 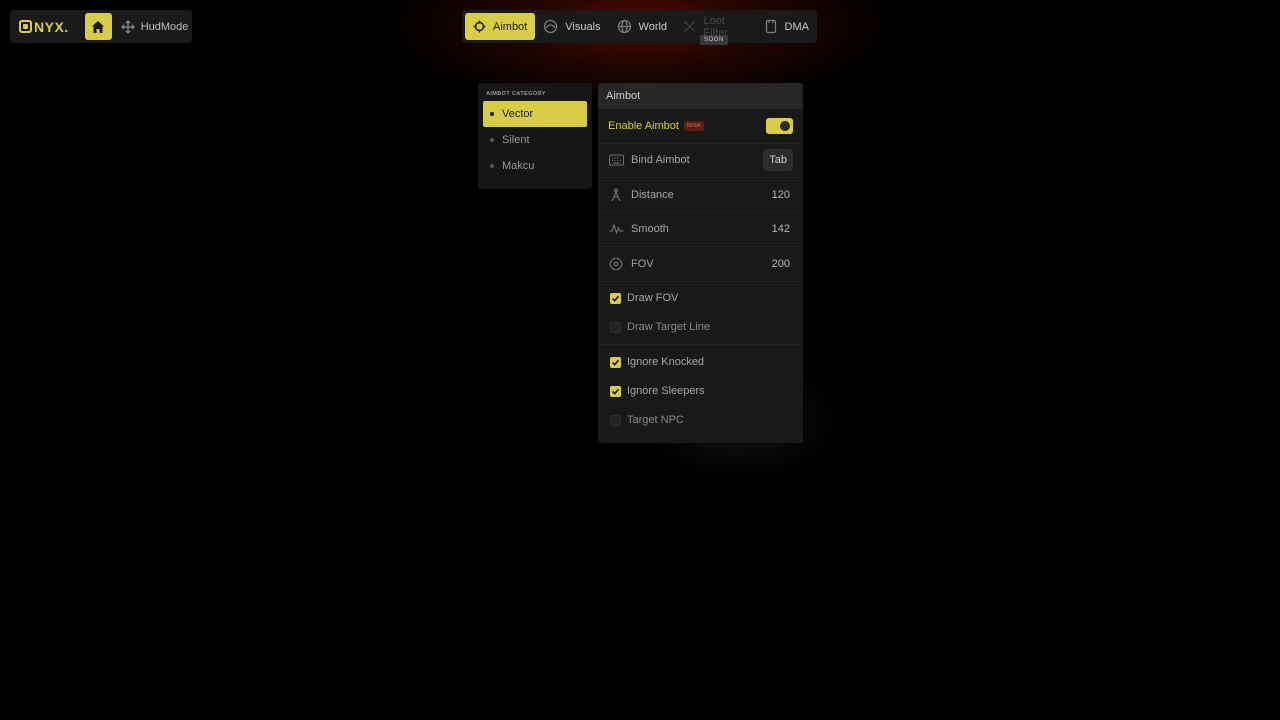 I want to click on distance-value: 120, so click(x=780, y=194).